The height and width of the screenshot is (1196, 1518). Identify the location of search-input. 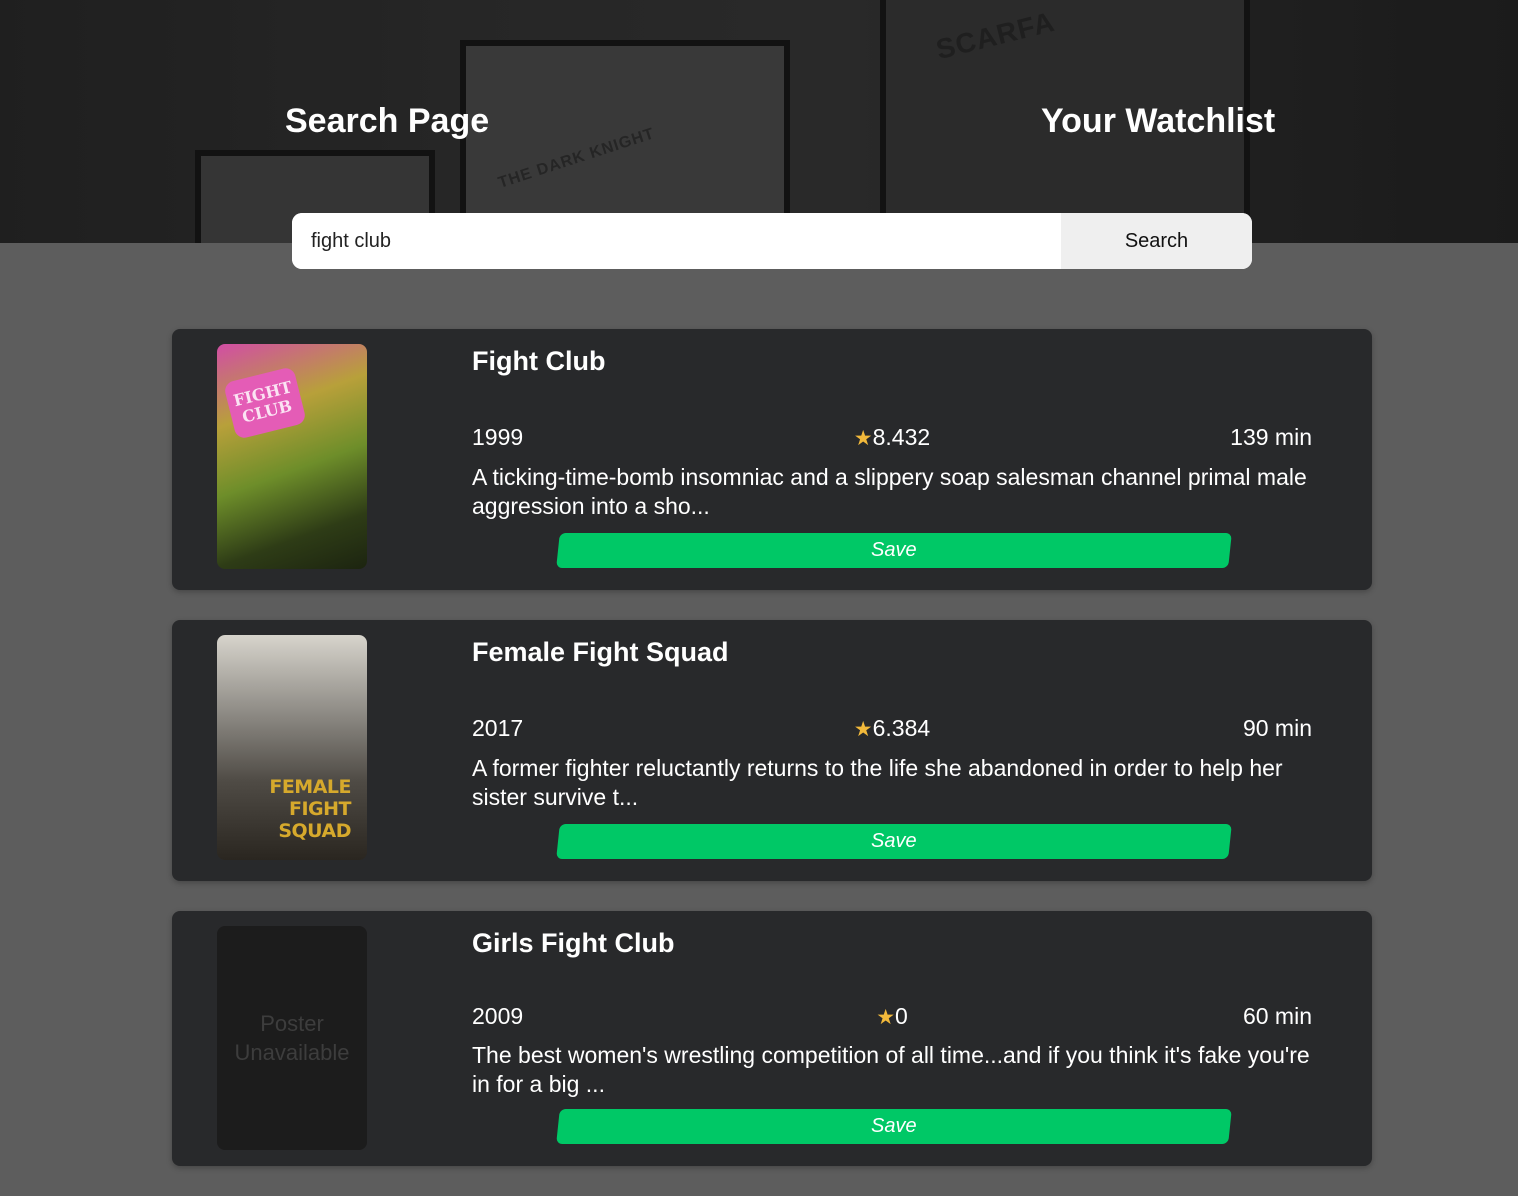
(676, 241).